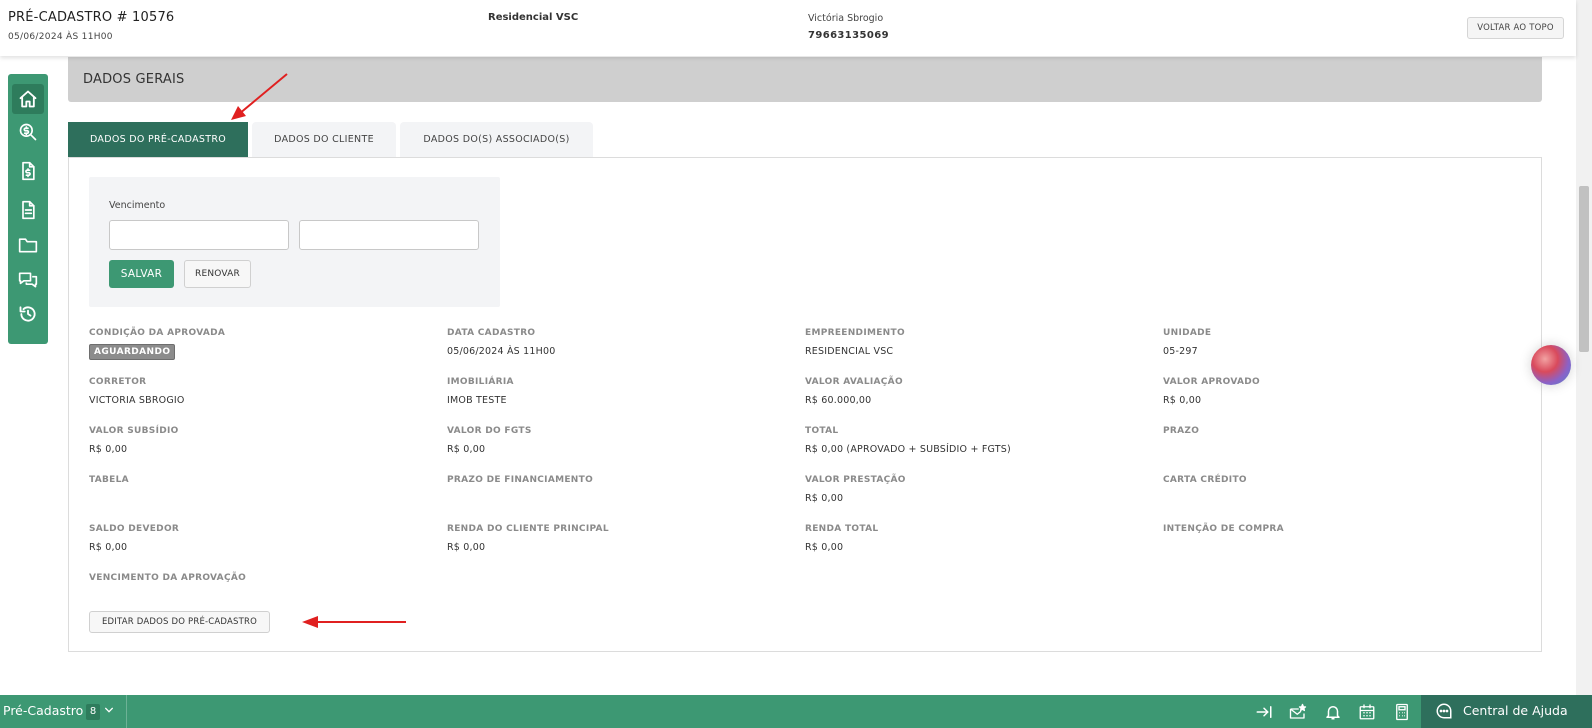 The width and height of the screenshot is (1592, 728). What do you see at coordinates (28, 171) in the screenshot?
I see `invoice-icon` at bounding box center [28, 171].